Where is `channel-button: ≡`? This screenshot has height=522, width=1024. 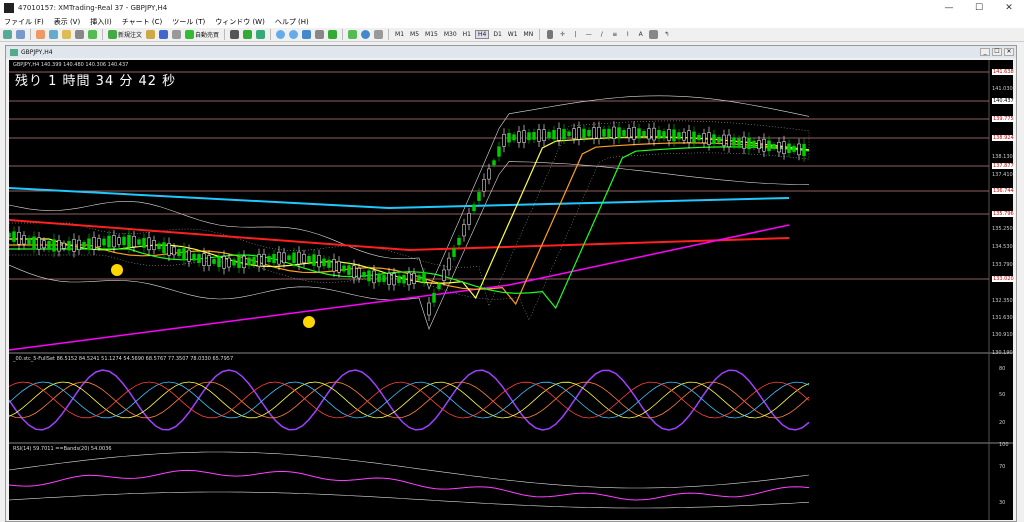
channel-button: ≡ is located at coordinates (614, 34).